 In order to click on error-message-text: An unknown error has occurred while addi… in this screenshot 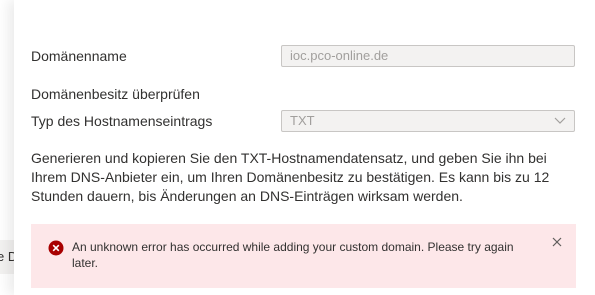, I will do `click(293, 255)`.